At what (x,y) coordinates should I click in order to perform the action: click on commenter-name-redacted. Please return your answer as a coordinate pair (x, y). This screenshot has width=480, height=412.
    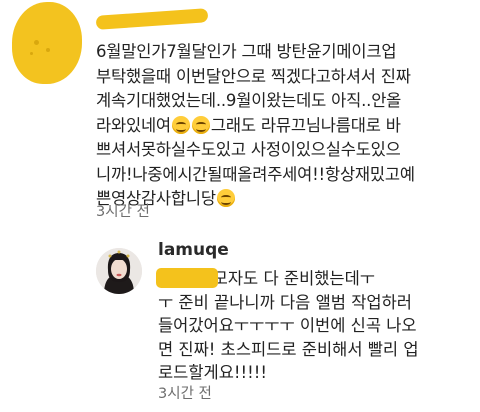
    Looking at the image, I should click on (152, 19).